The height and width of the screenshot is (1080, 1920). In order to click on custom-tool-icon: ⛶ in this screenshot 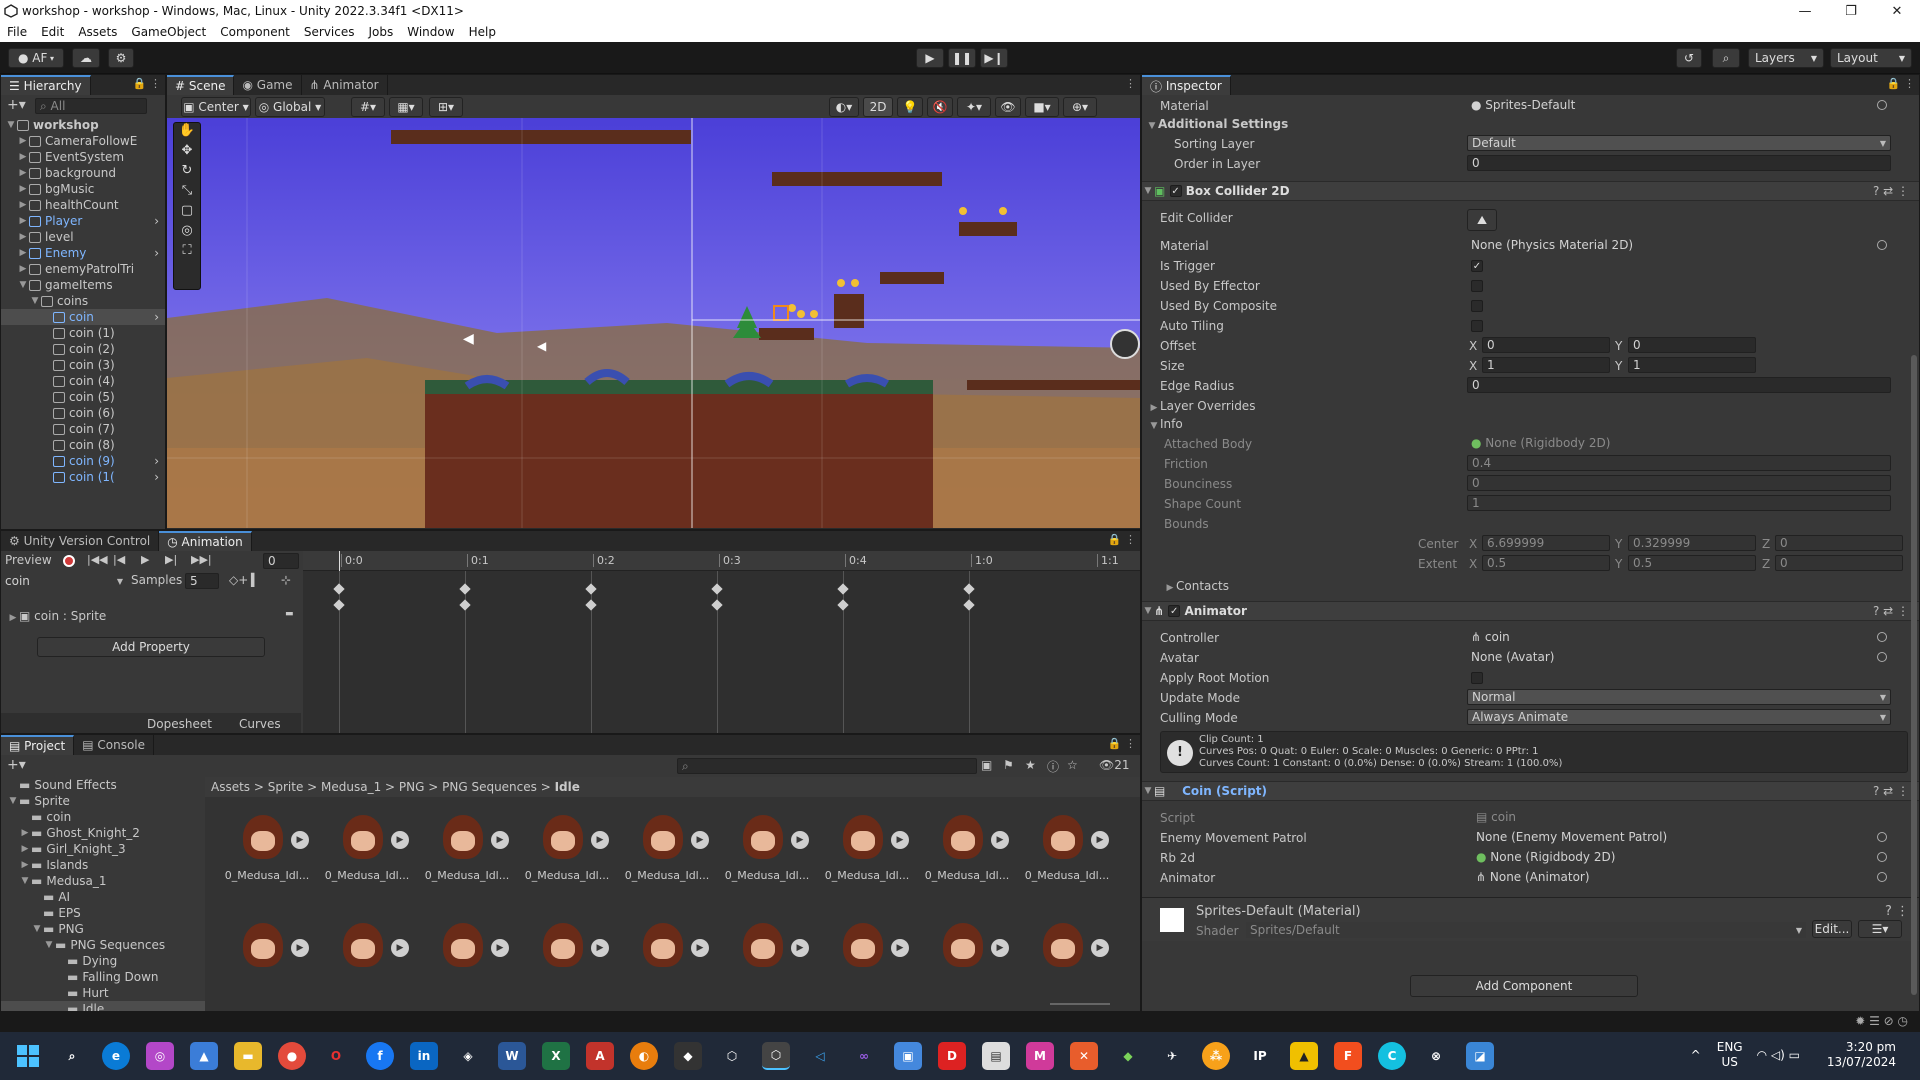, I will do `click(187, 253)`.